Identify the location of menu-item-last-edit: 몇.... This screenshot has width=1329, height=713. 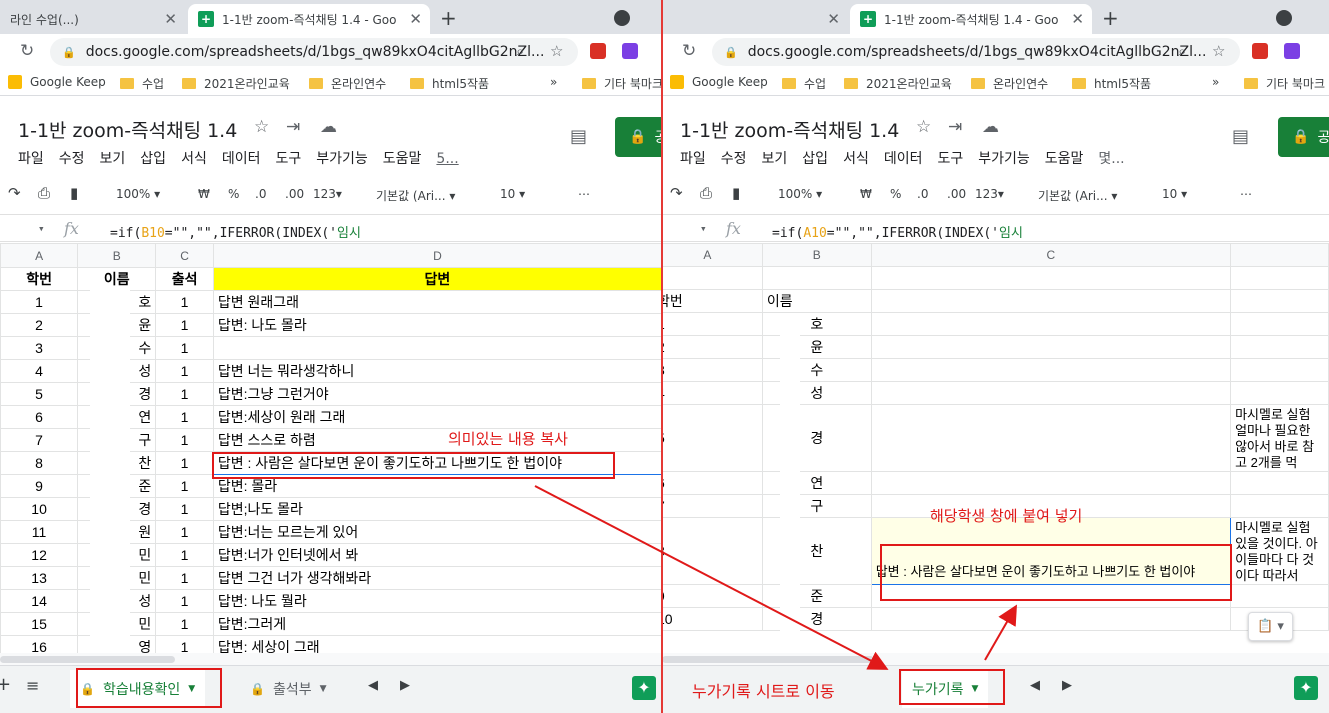
(1111, 159).